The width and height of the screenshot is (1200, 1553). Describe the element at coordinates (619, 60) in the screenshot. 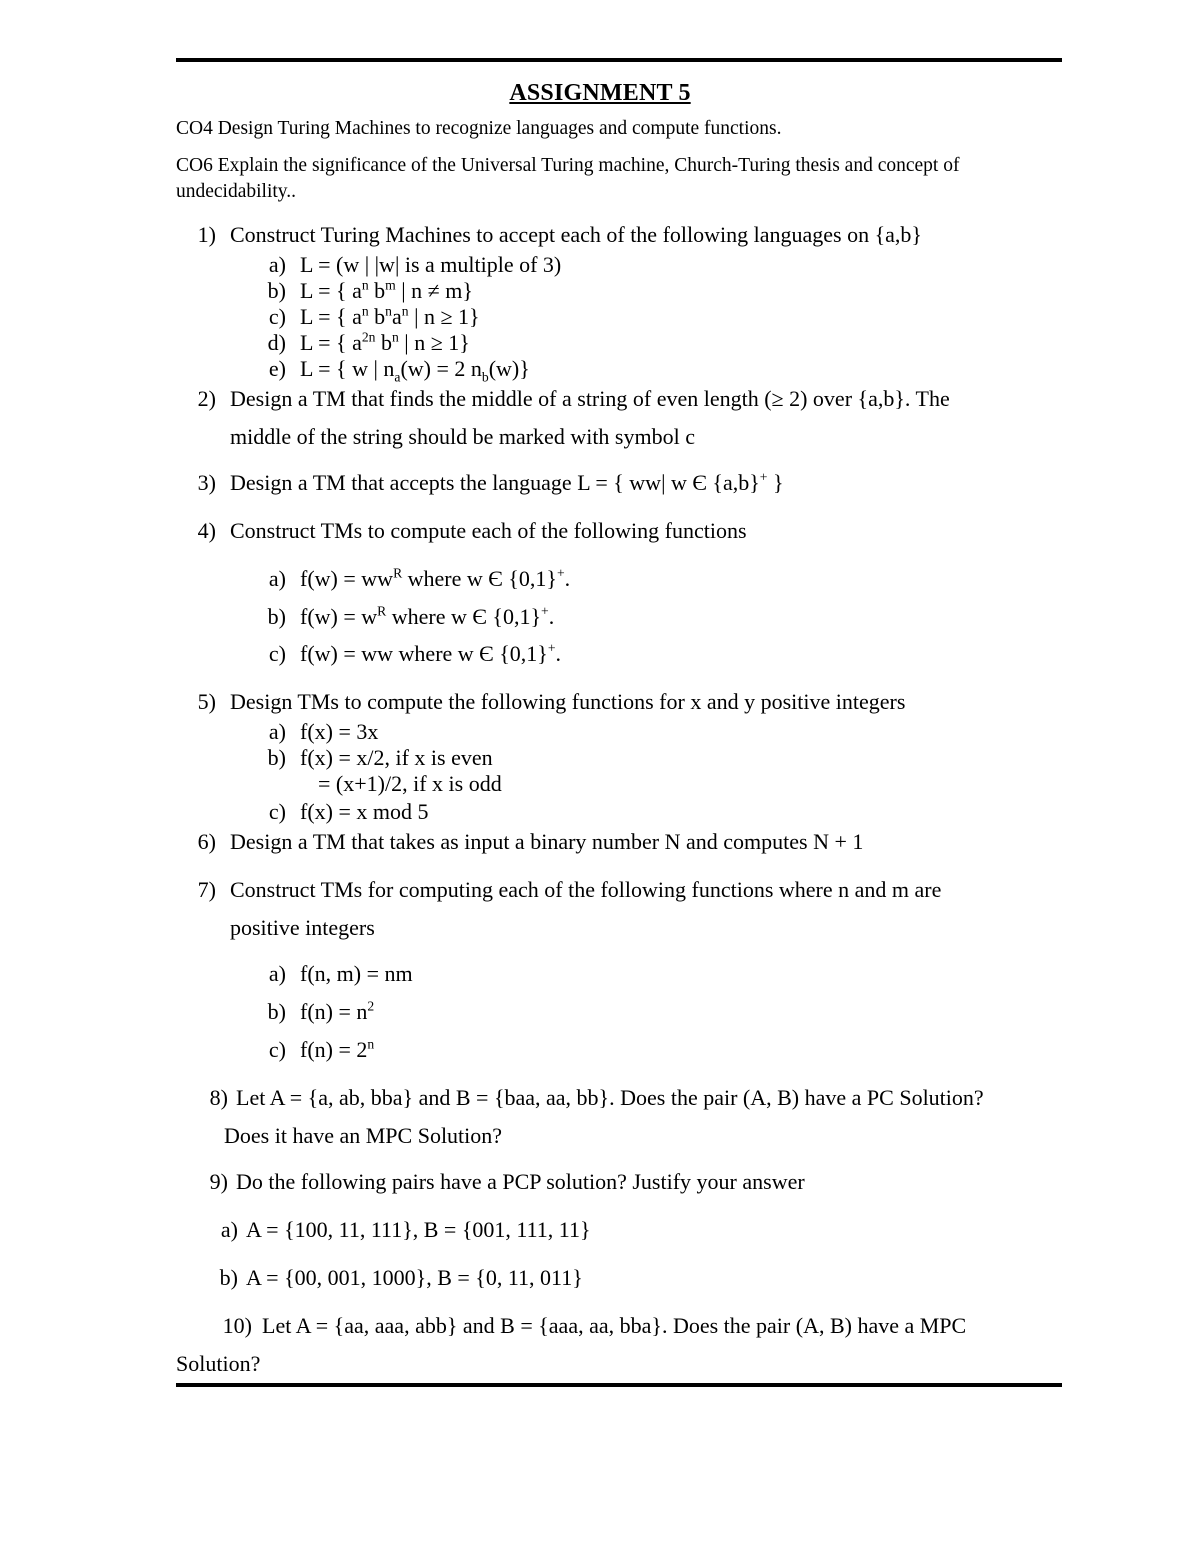

I see `header-divider-rule` at that location.